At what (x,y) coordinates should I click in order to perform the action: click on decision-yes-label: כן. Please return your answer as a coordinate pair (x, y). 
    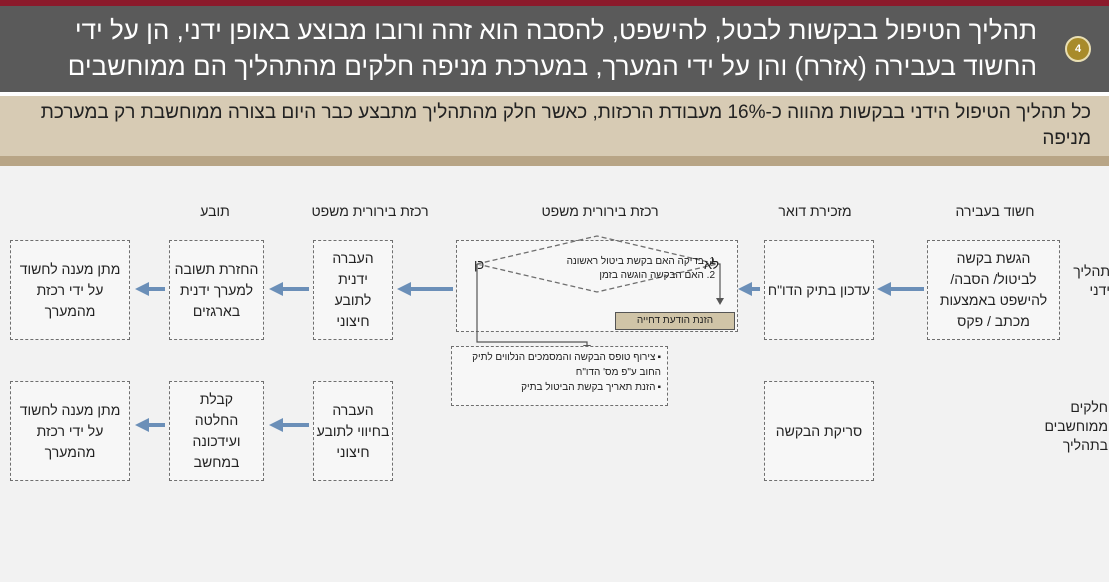
    Looking at the image, I should click on (479, 264).